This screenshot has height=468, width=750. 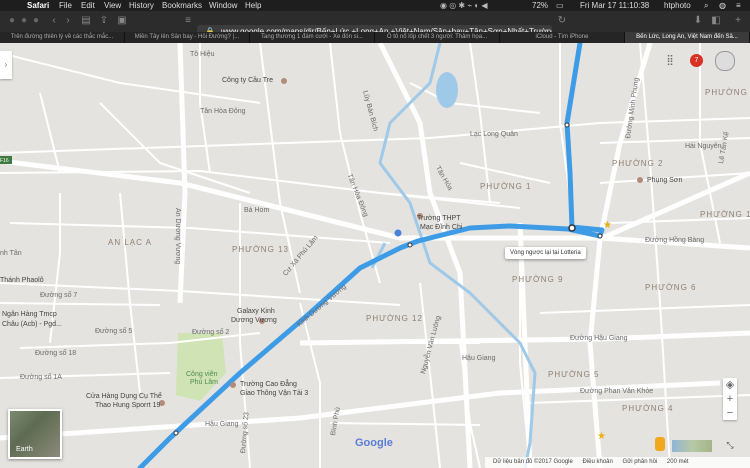 I want to click on new-tab-icon: +, so click(x=738, y=21).